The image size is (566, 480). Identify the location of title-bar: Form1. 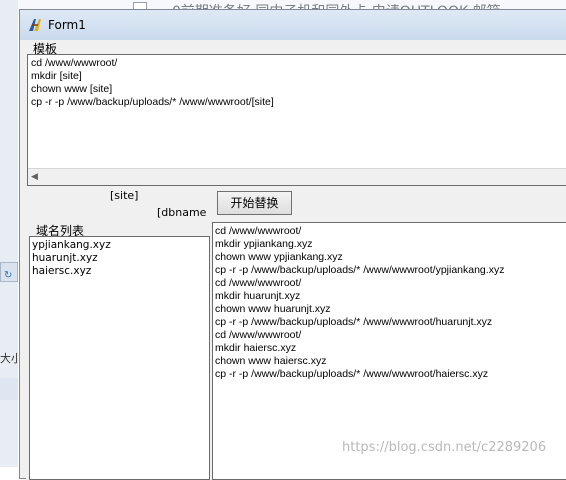
(293, 25).